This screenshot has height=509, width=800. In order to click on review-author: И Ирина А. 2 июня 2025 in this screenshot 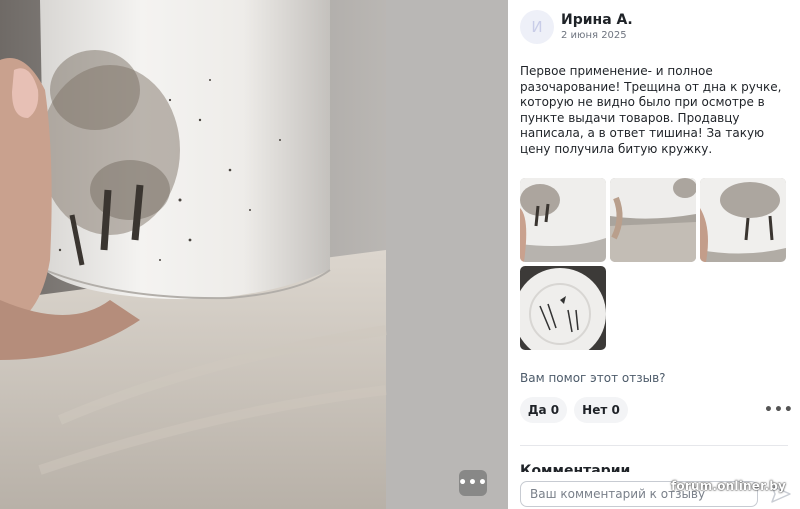, I will do `click(576, 27)`.